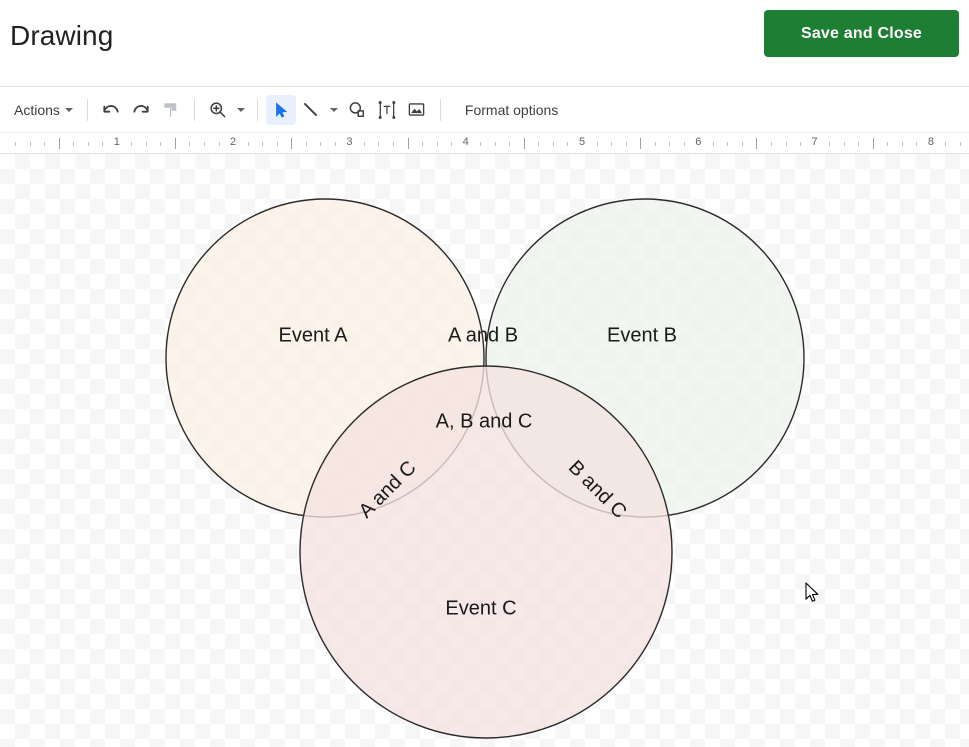  I want to click on ruler-number: 2, so click(233, 142).